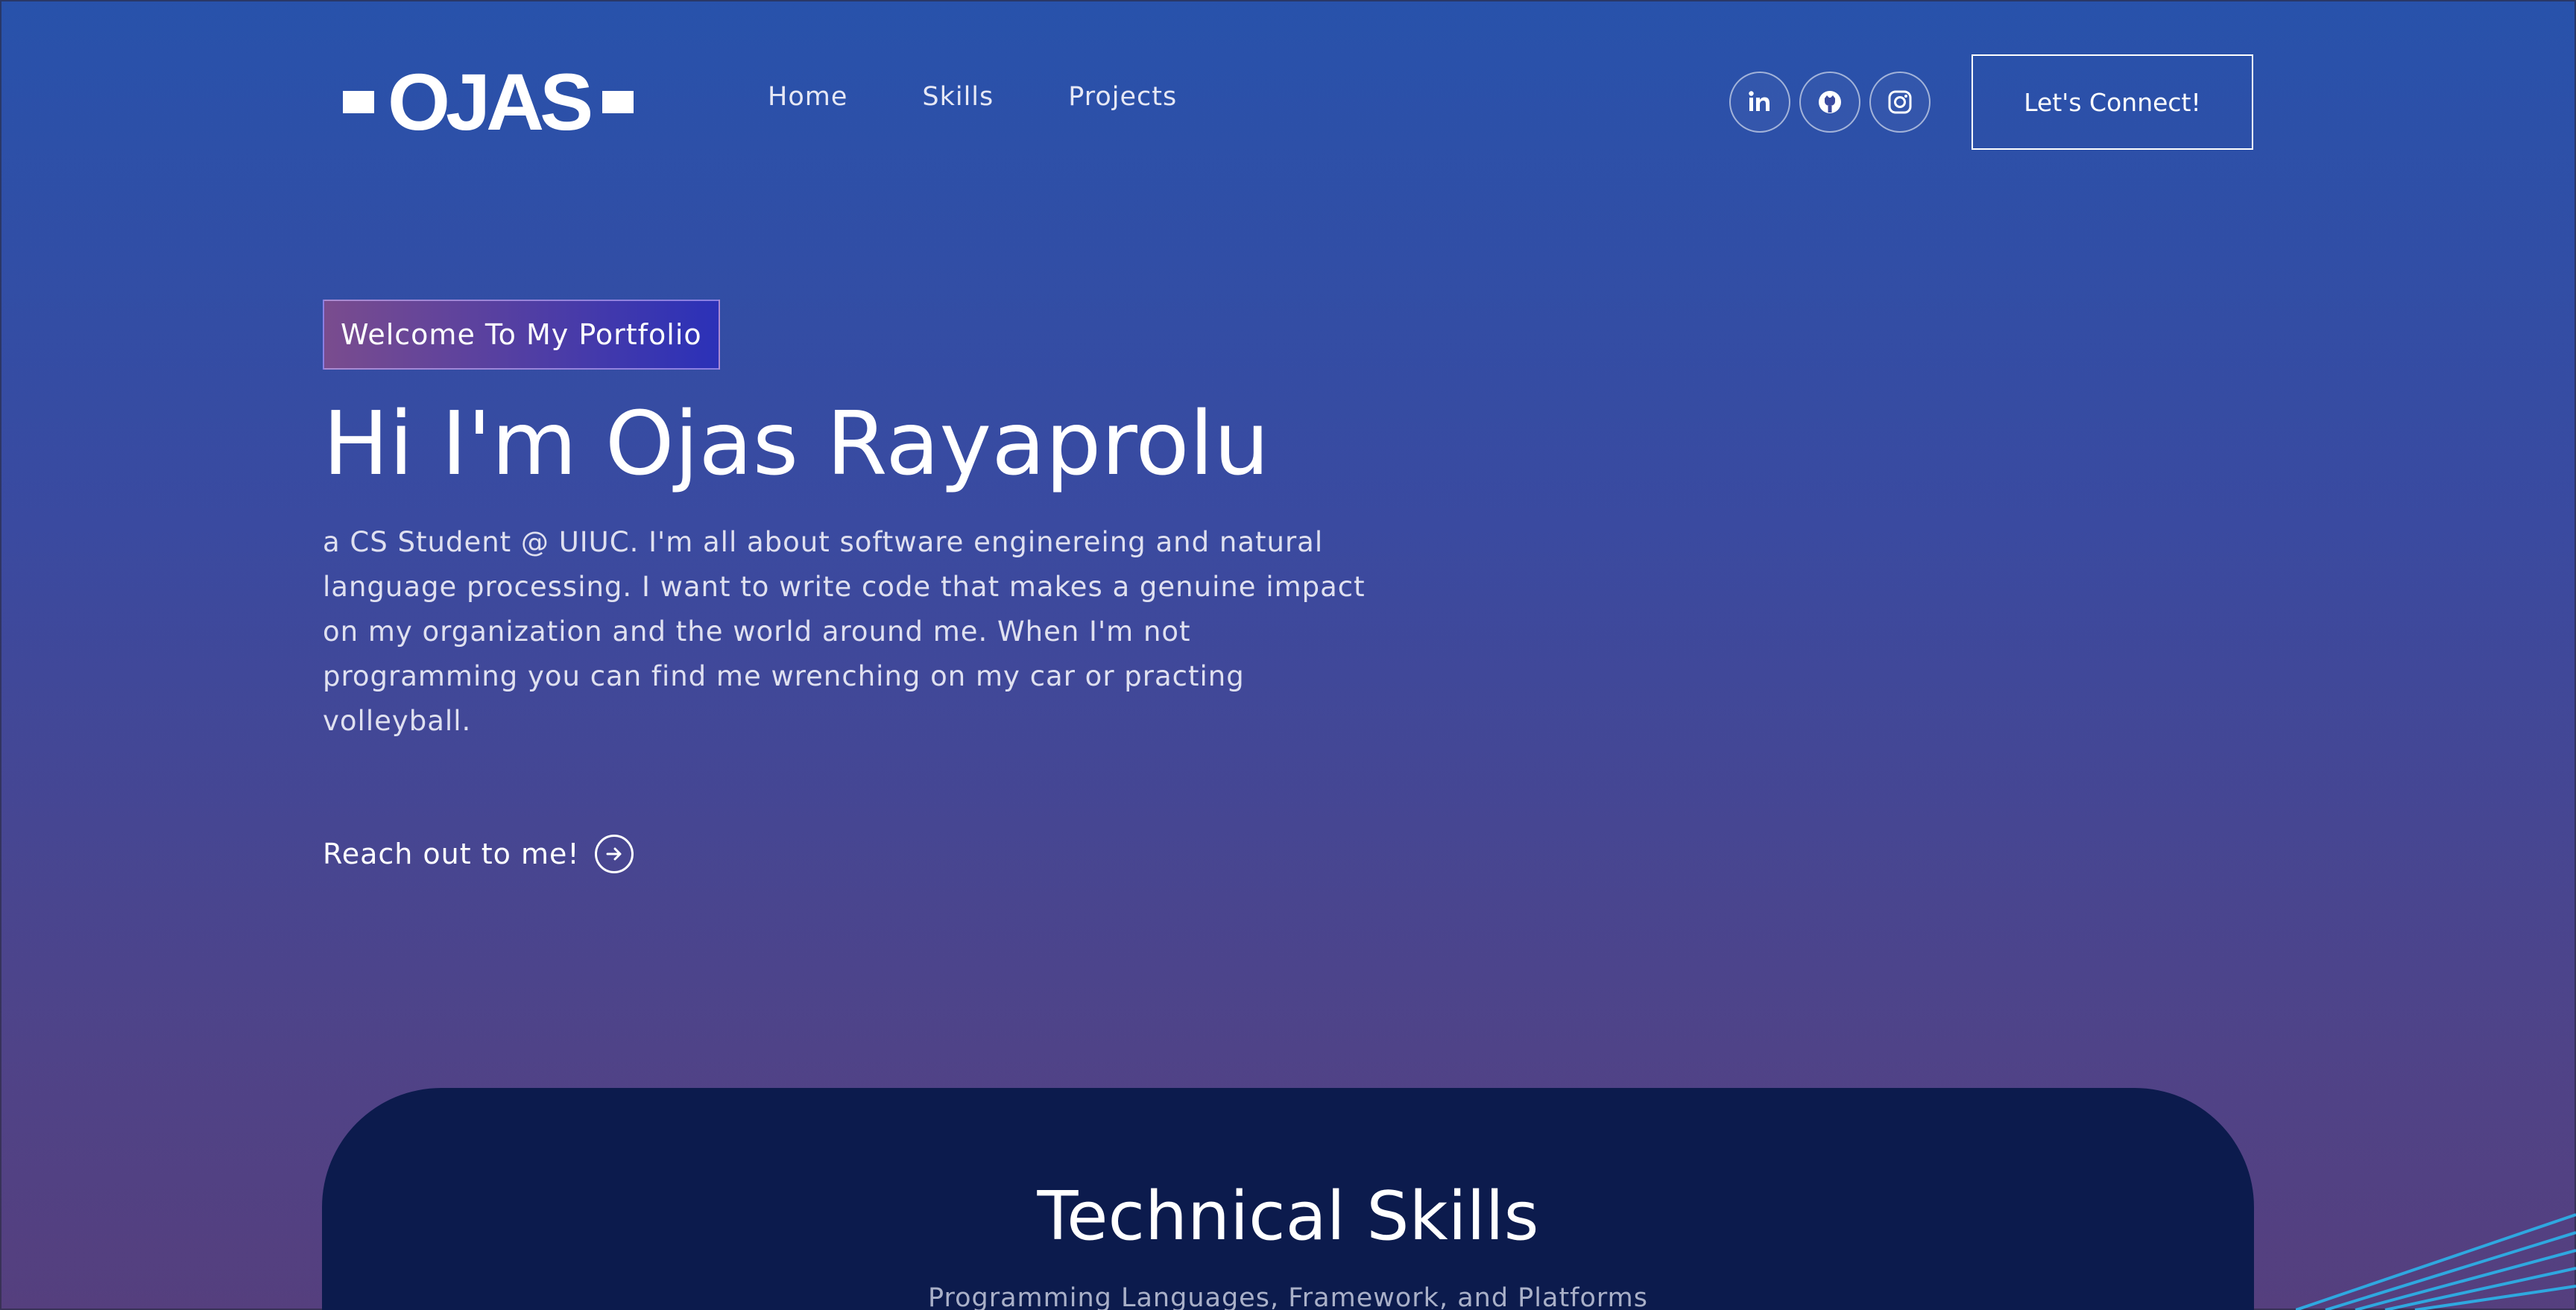 This screenshot has width=2576, height=1310. Describe the element at coordinates (1010, 97) in the screenshot. I see `nav-links: Home Skills Projects` at that location.